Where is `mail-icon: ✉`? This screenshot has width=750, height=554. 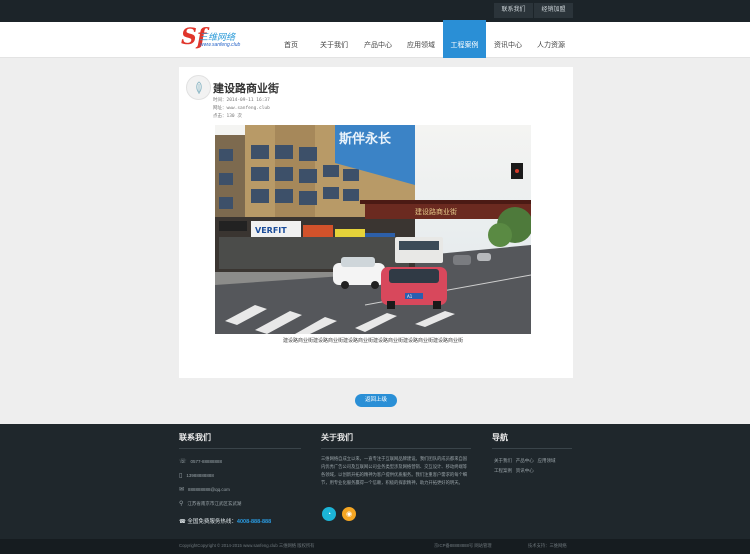 mail-icon: ✉ is located at coordinates (182, 490).